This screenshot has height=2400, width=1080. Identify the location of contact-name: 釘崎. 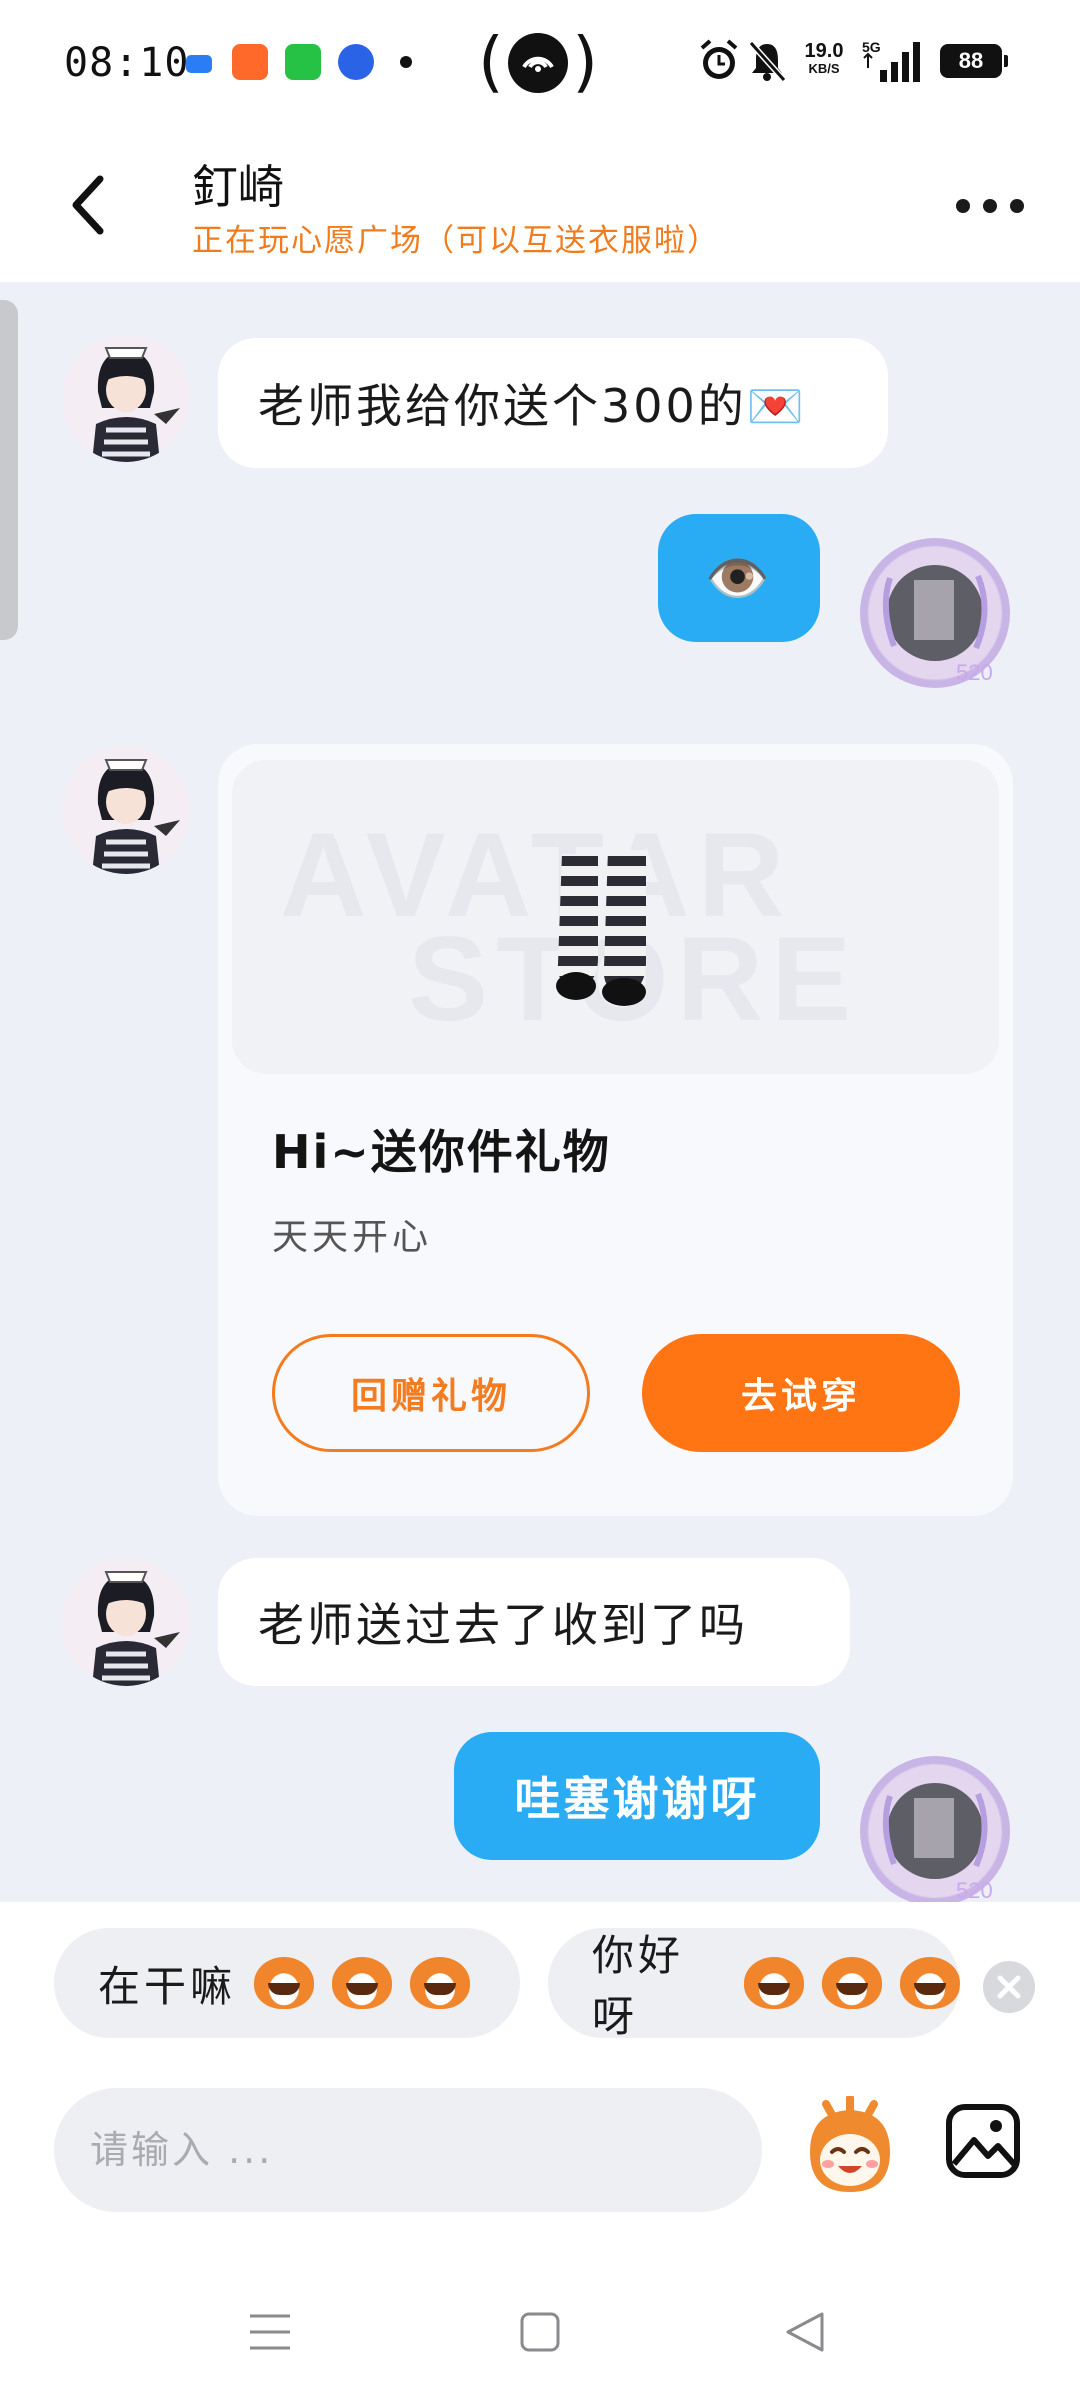
(238, 187).